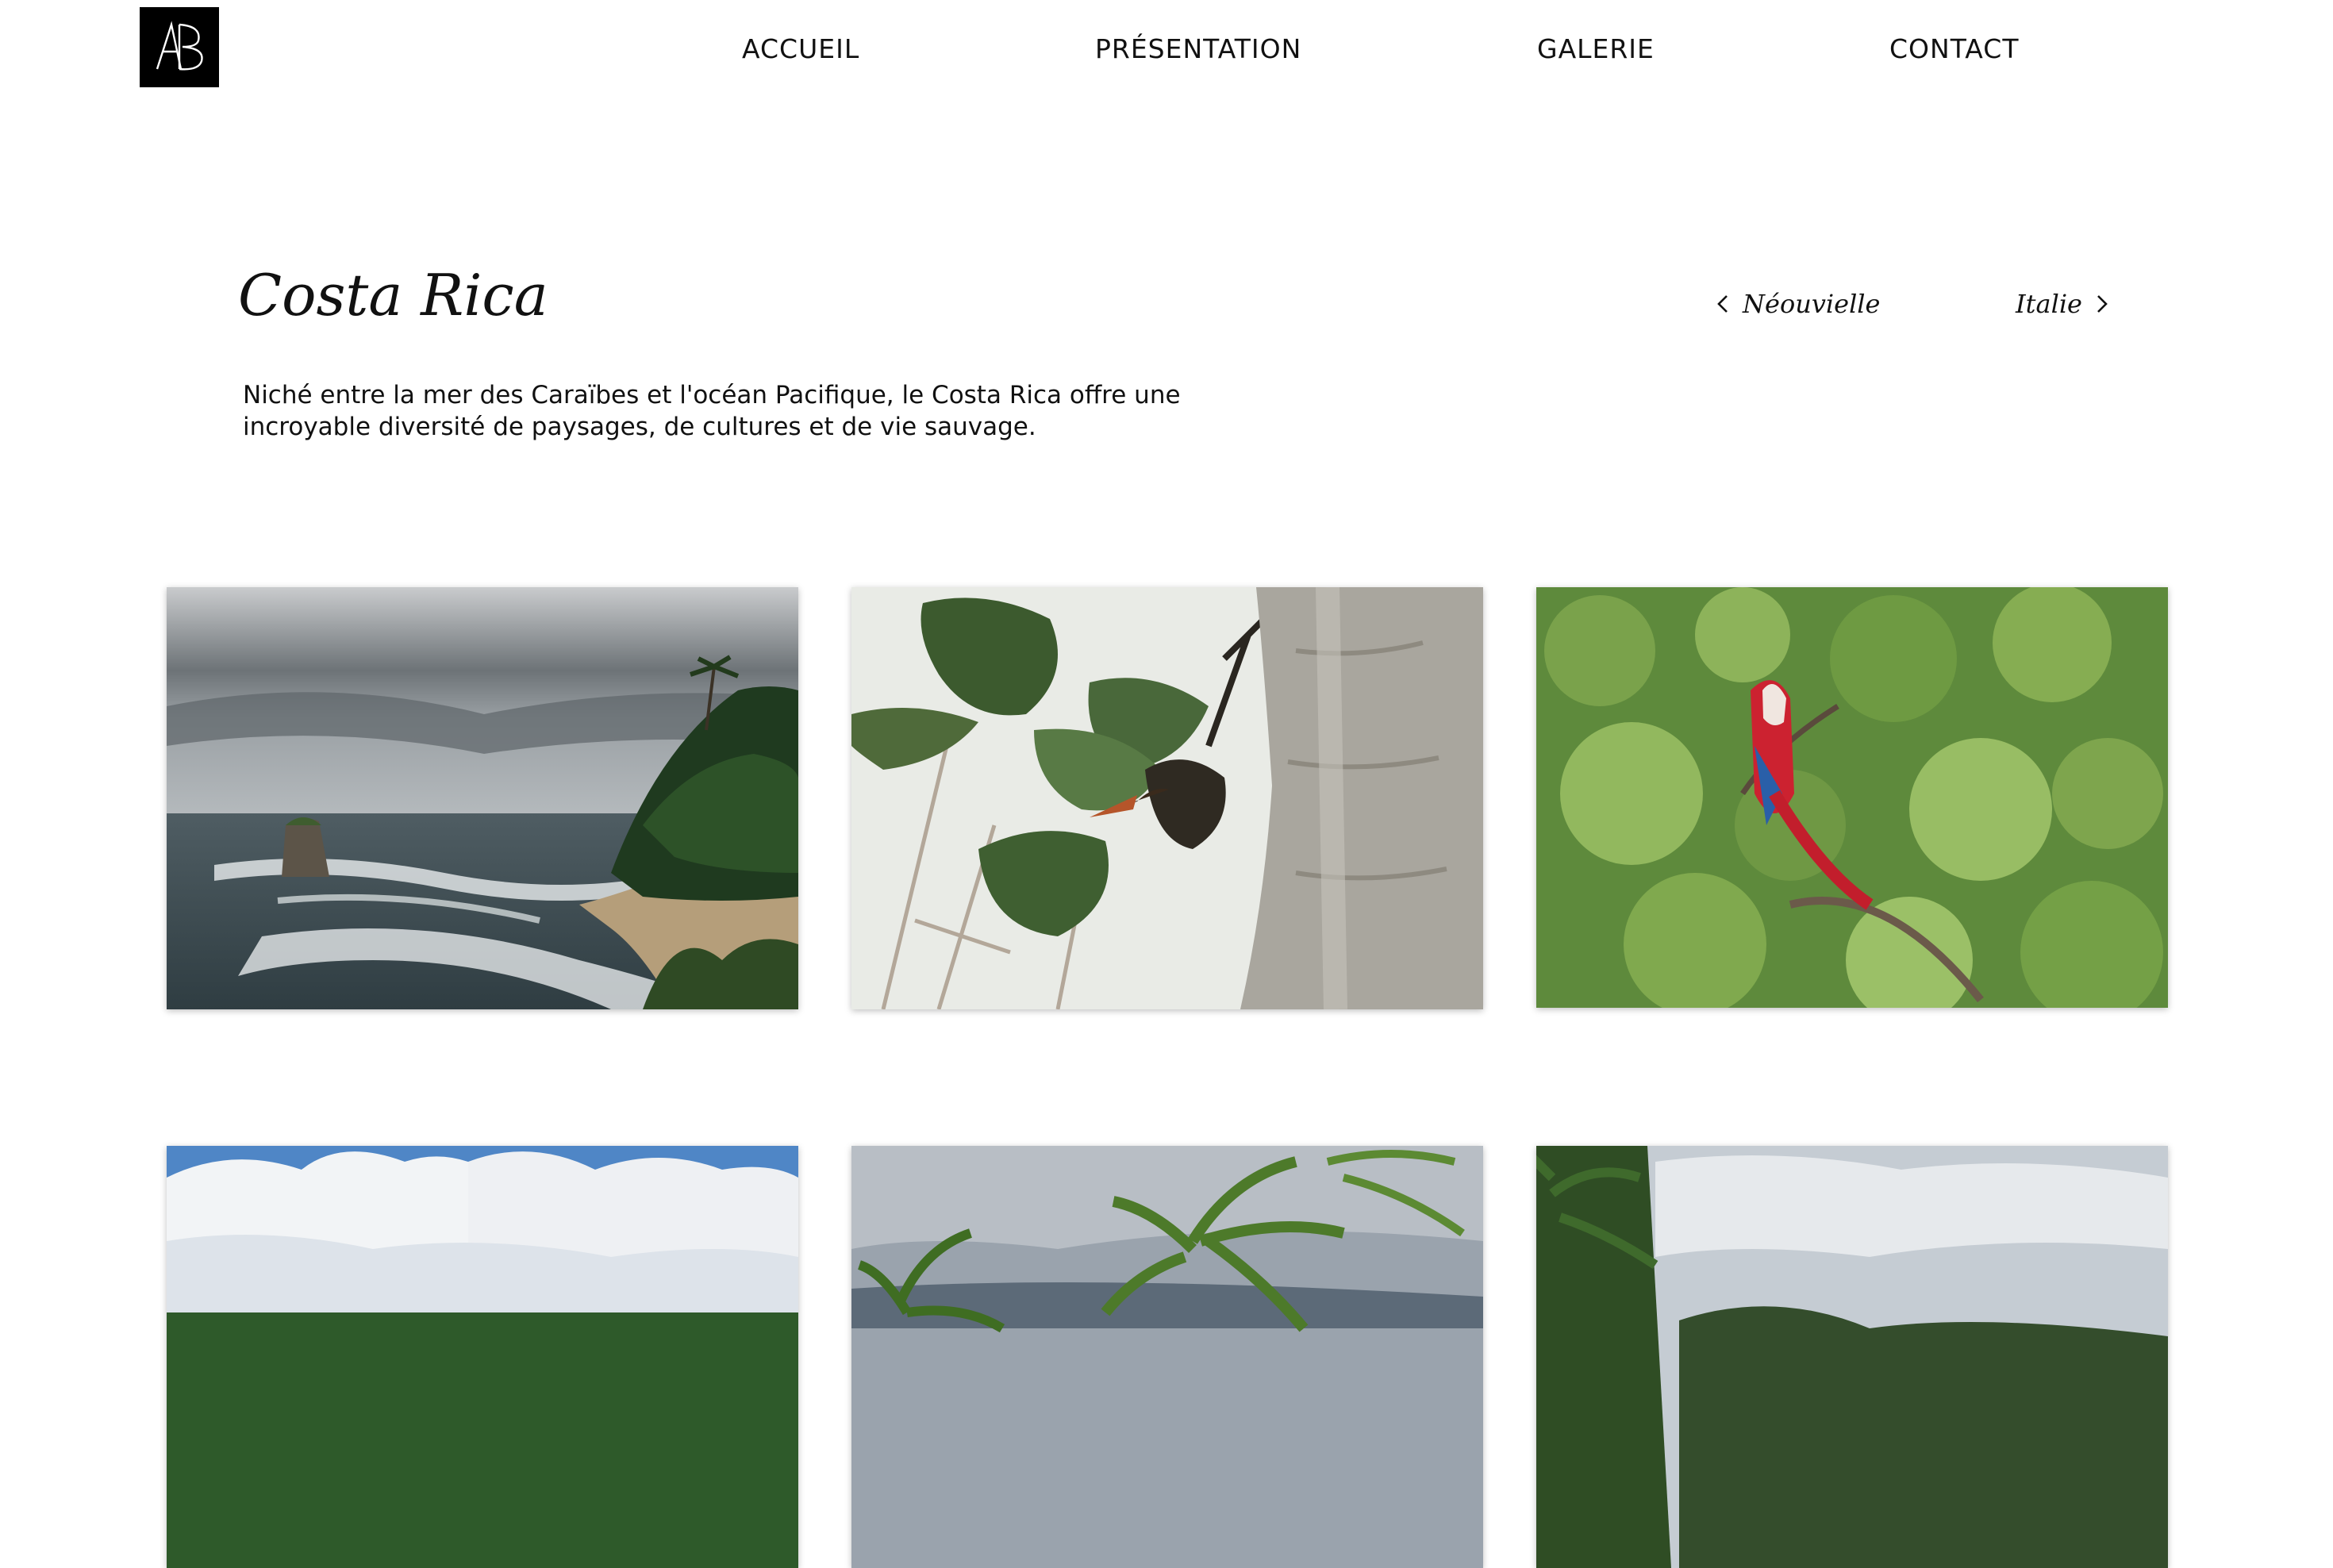 The height and width of the screenshot is (1568, 2333). I want to click on gallery-photo-palm-shoreline, so click(482, 1357).